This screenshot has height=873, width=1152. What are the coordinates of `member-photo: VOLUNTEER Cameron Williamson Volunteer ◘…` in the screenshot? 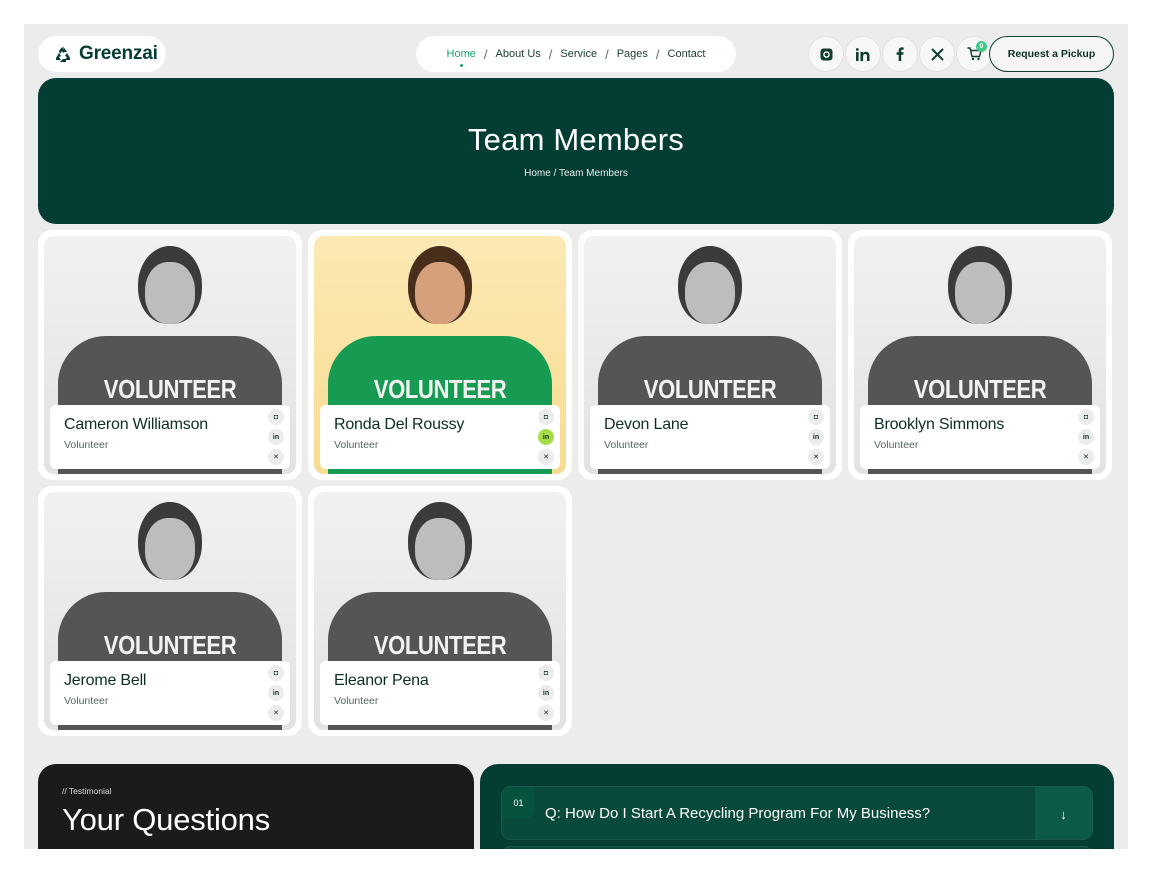 It's located at (170, 355).